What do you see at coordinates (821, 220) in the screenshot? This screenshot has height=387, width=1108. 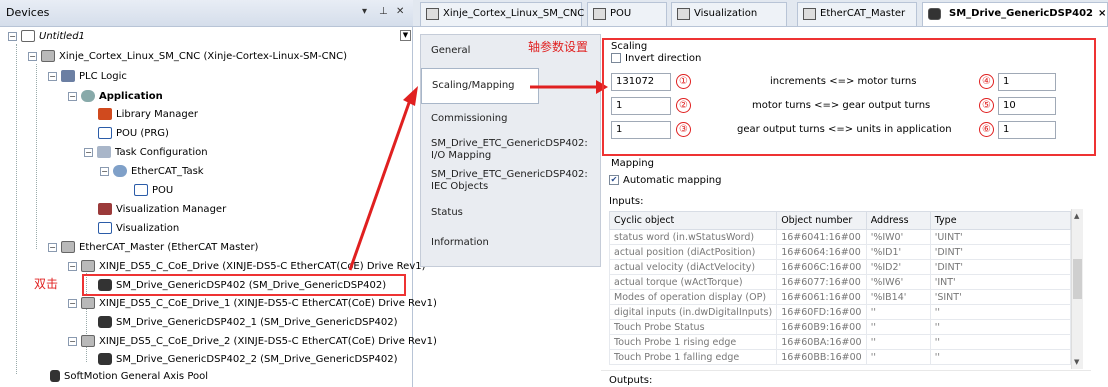 I see `col-object-number: Object number` at bounding box center [821, 220].